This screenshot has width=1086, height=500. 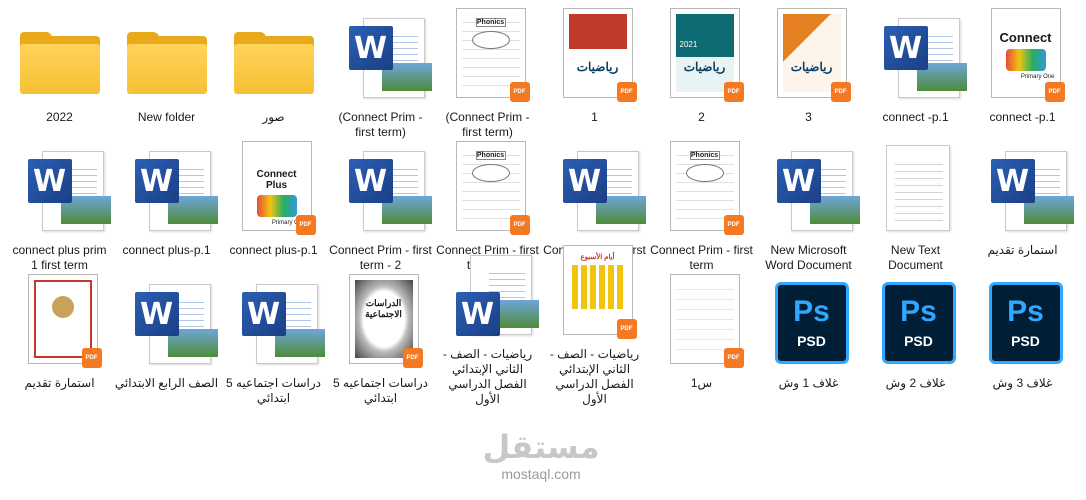 What do you see at coordinates (541, 447) in the screenshot?
I see `watermark-arabic: مستقل` at bounding box center [541, 447].